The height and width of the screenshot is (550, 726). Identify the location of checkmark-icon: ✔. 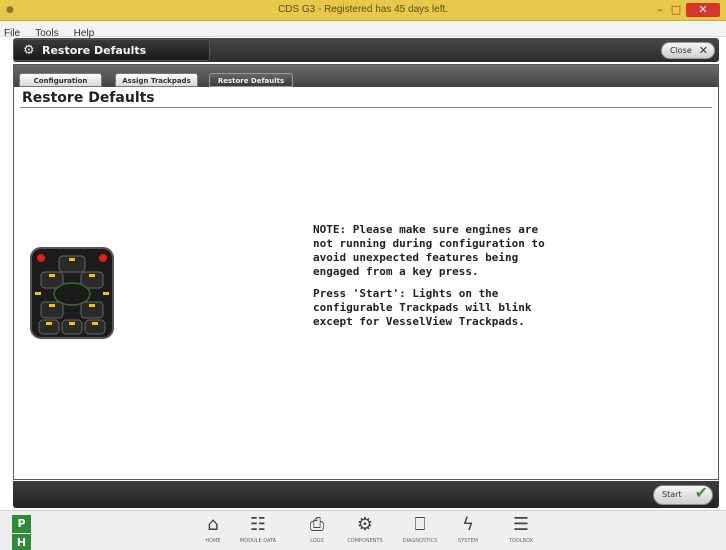
(701, 492).